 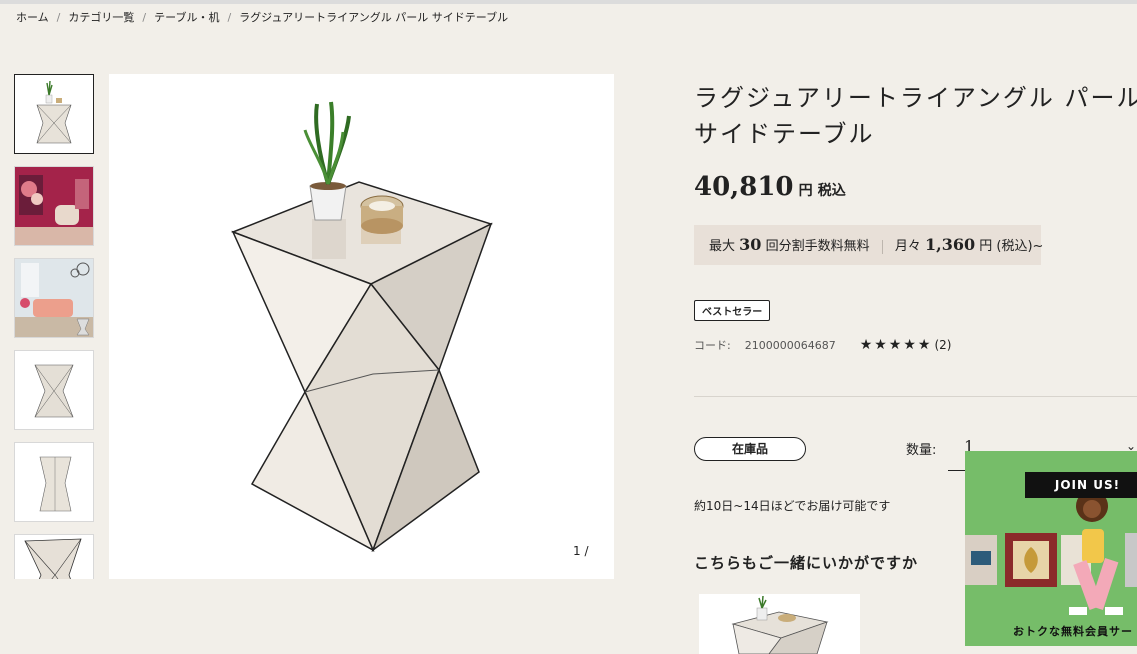 I want to click on divider, so click(x=915, y=396).